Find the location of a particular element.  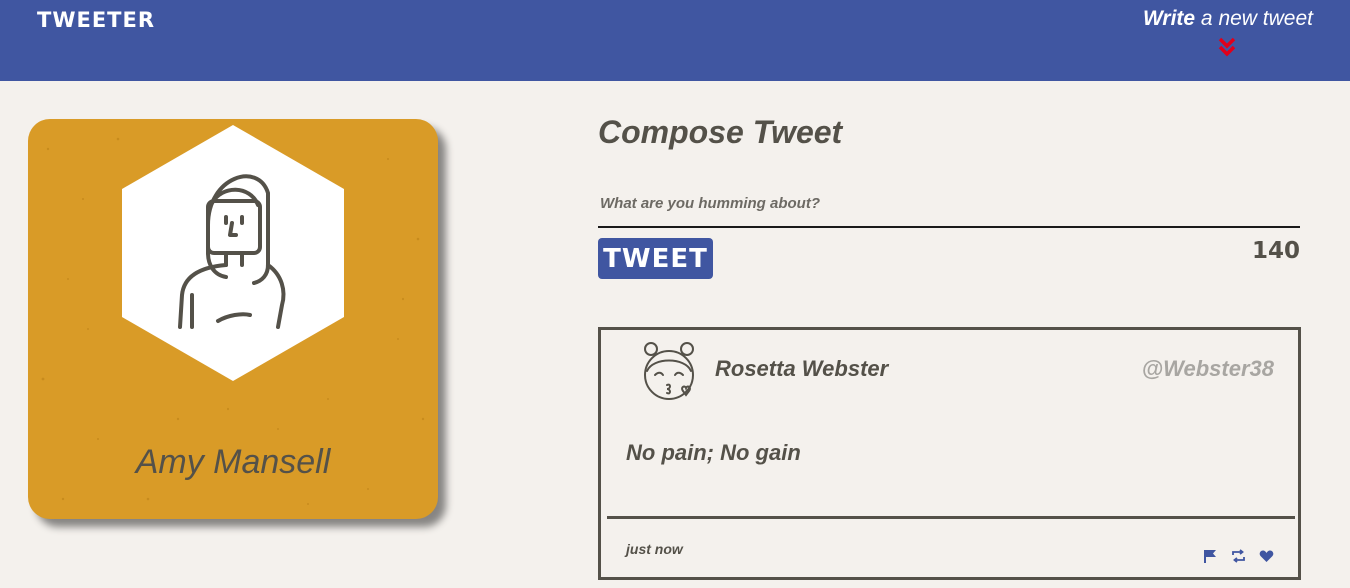

tweet-actions is located at coordinates (1238, 556).